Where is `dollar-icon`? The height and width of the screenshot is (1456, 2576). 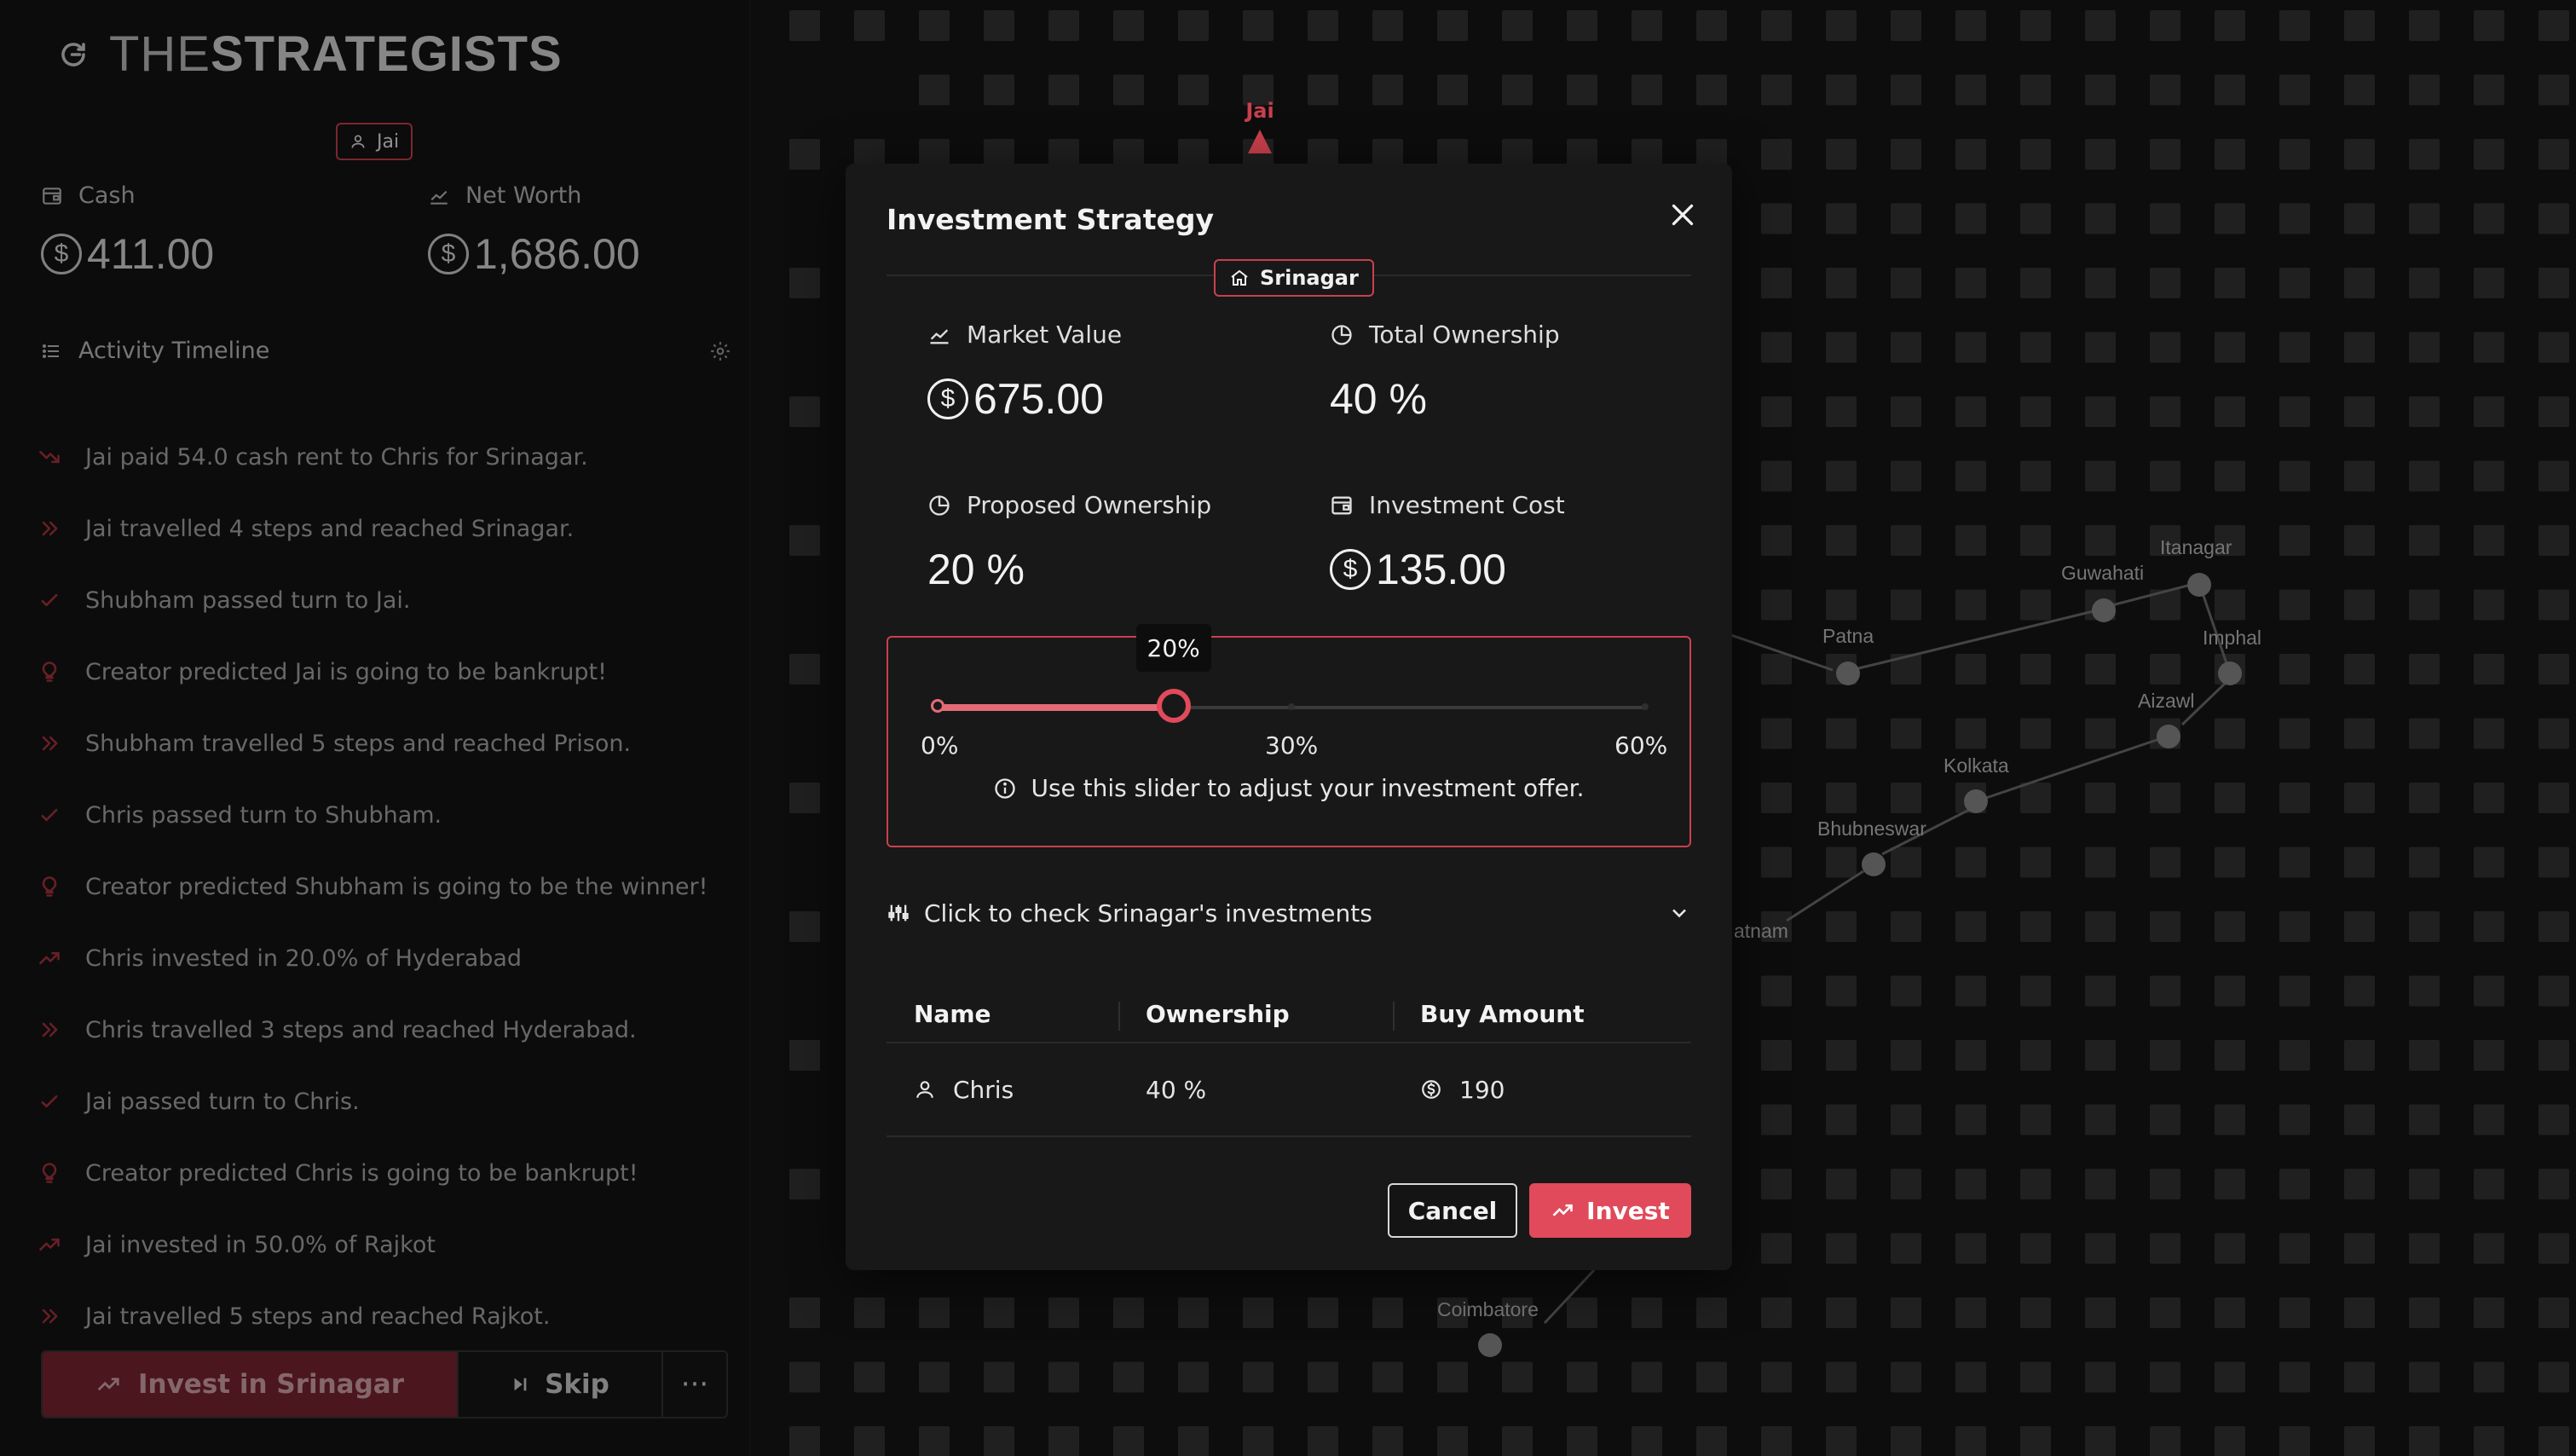
dollar-icon is located at coordinates (1431, 1089).